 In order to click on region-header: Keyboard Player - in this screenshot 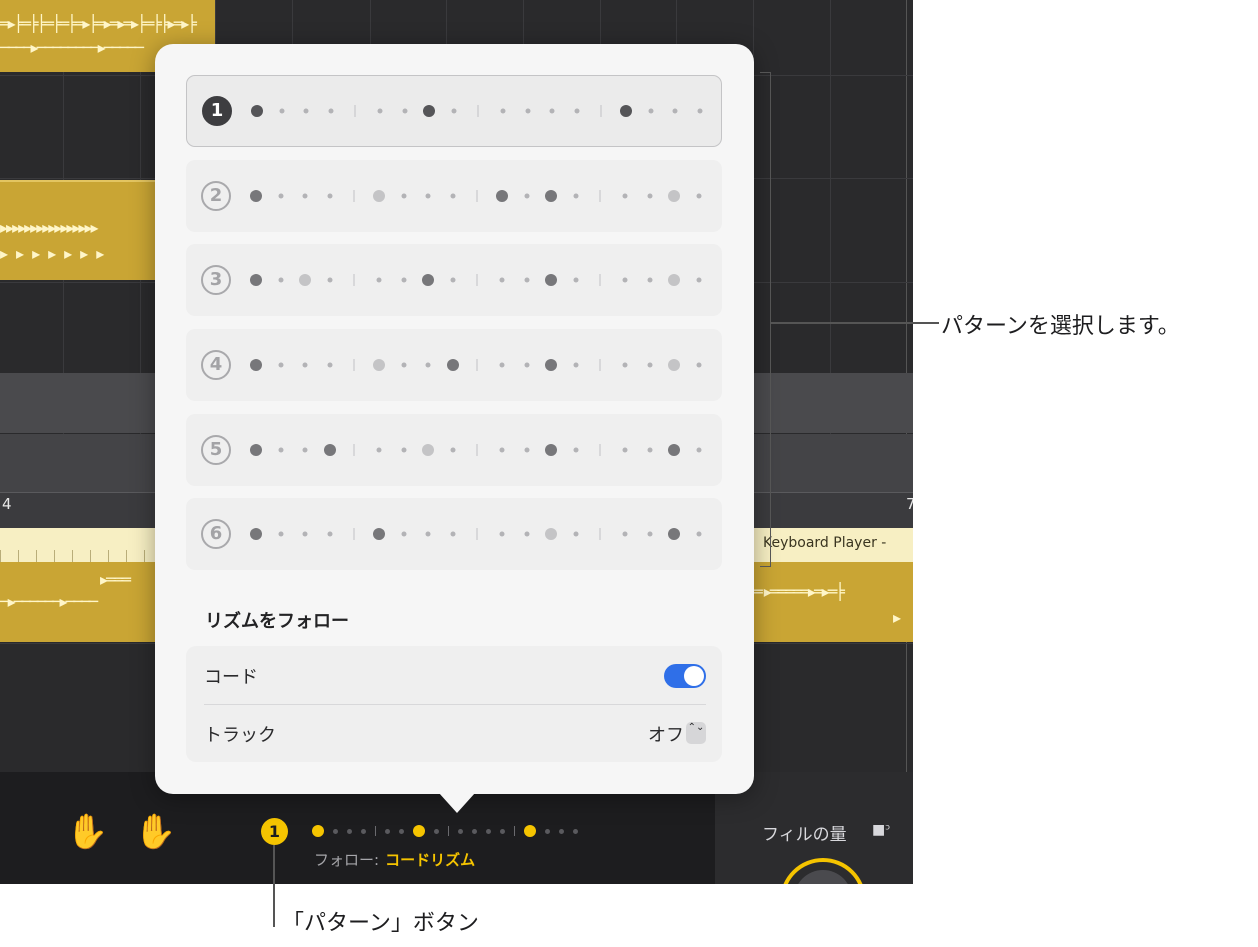, I will do `click(833, 545)`.